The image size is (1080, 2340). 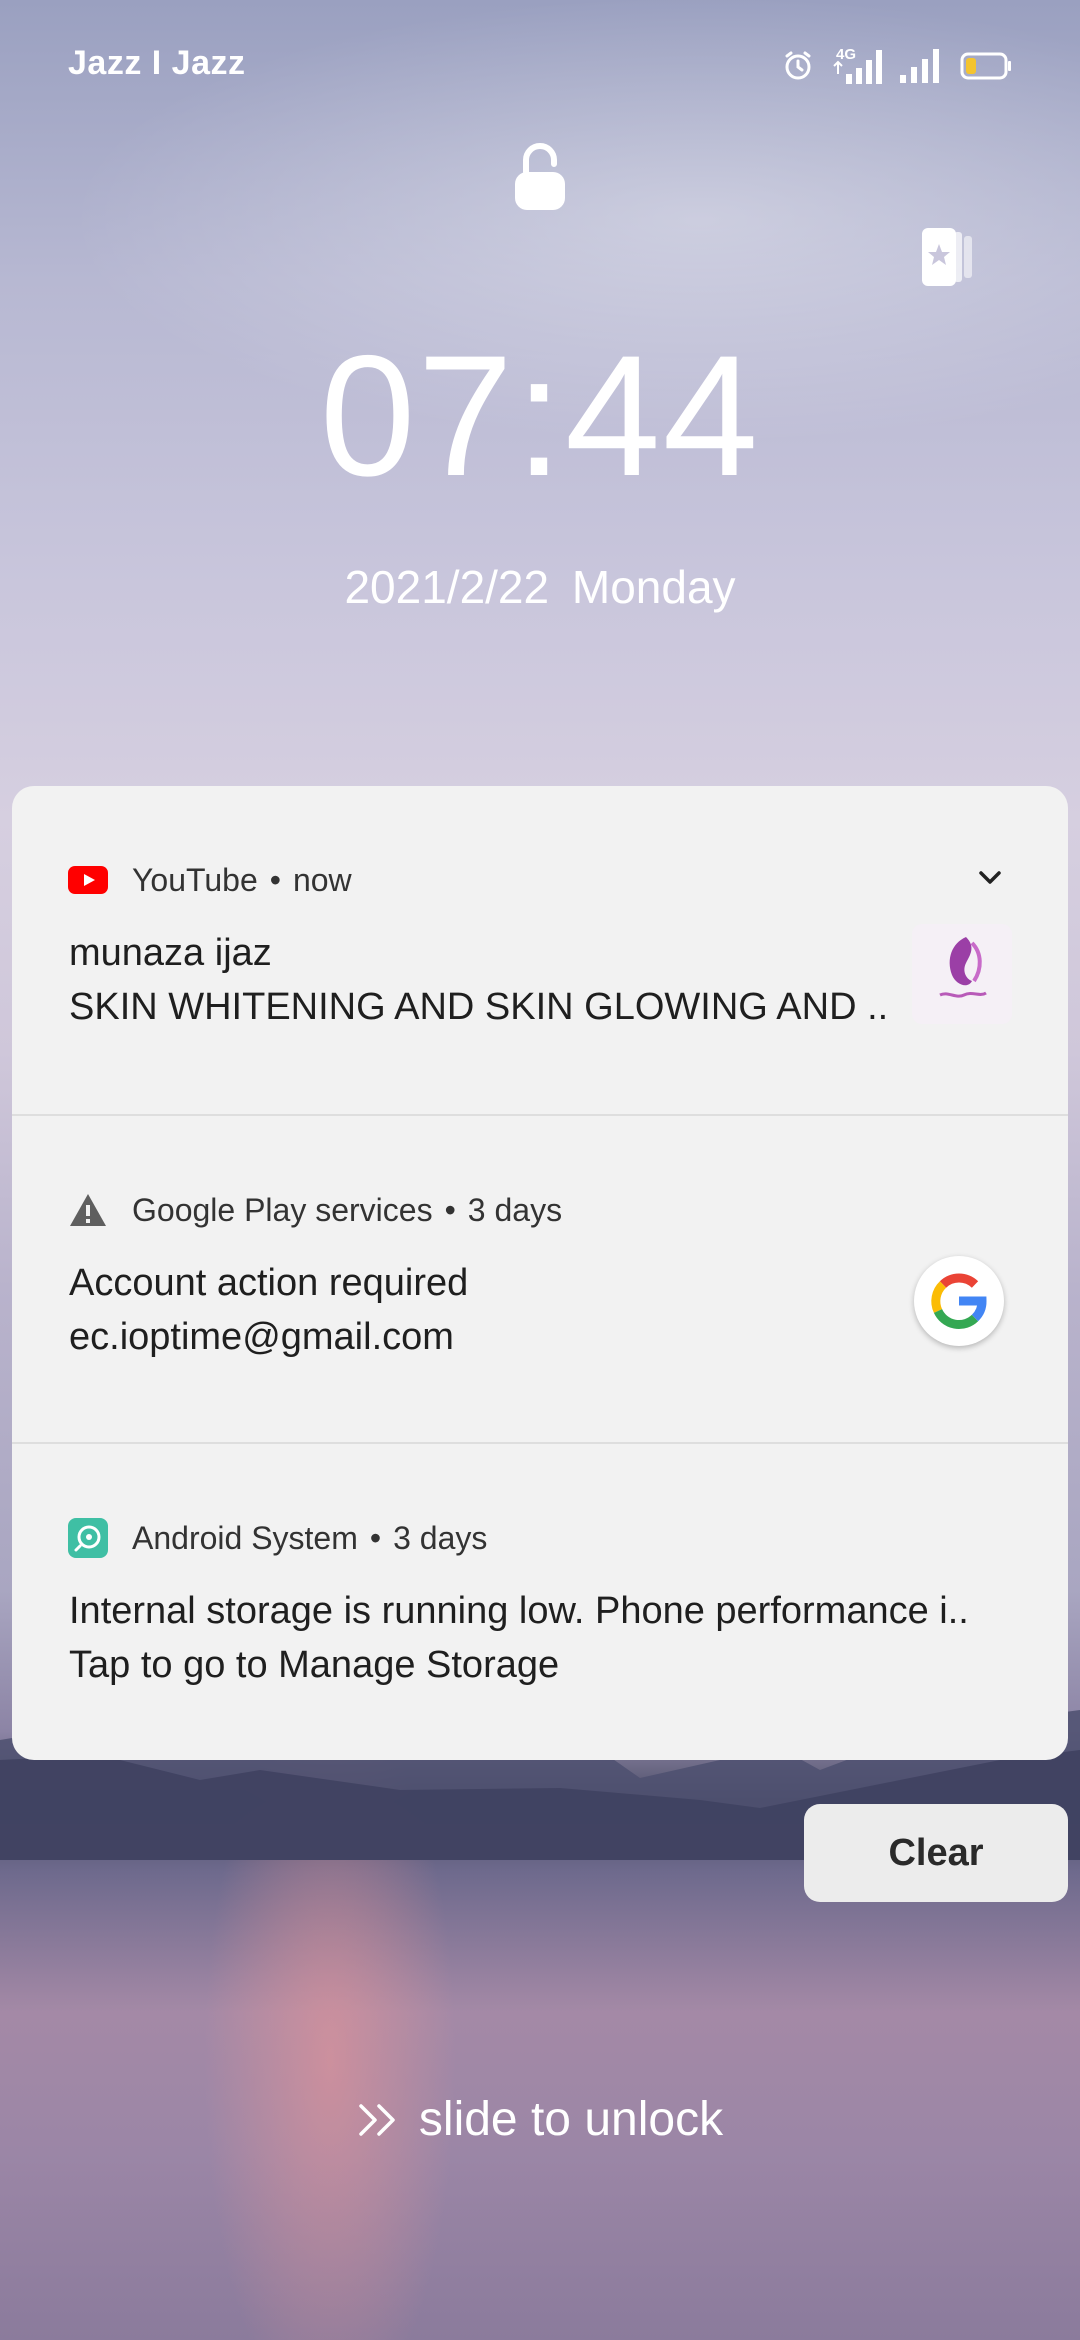 I want to click on signal-icon, so click(x=919, y=66).